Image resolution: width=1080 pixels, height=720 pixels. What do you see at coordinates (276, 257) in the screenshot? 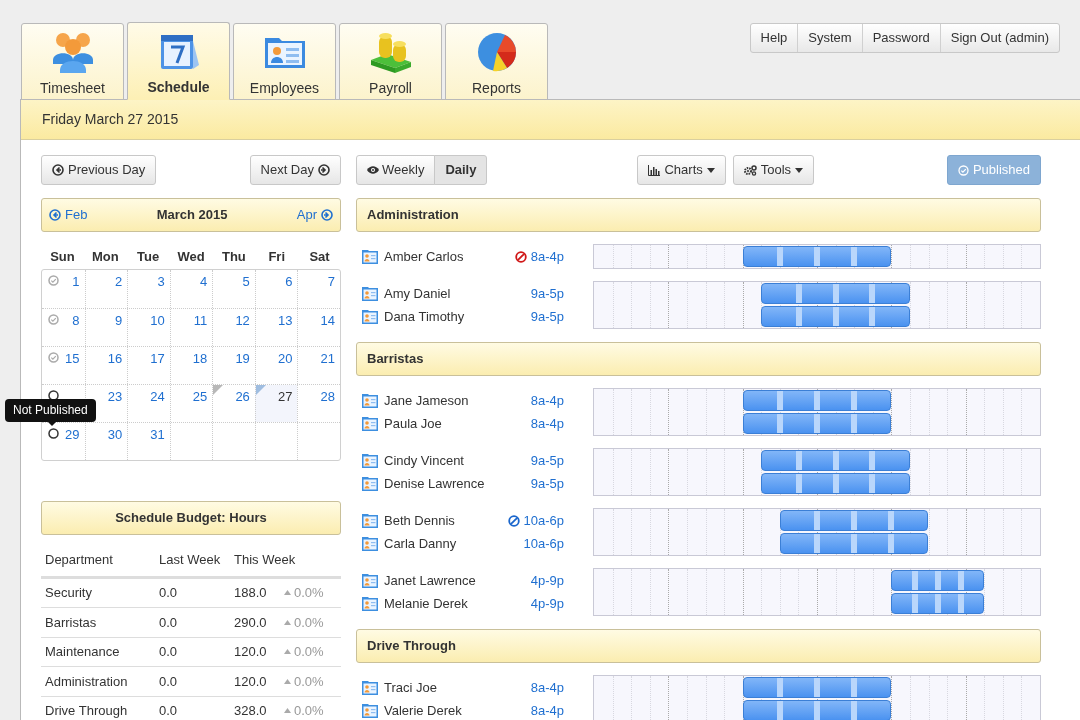
I see `weekday-label: Fri` at bounding box center [276, 257].